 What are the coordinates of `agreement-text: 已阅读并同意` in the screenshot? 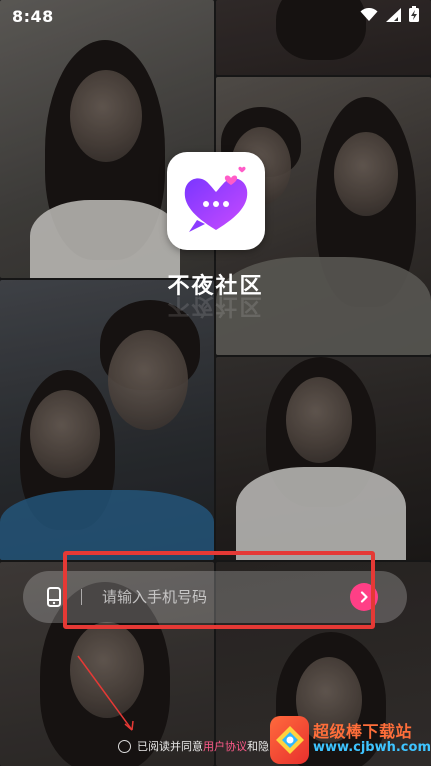 It's located at (170, 746).